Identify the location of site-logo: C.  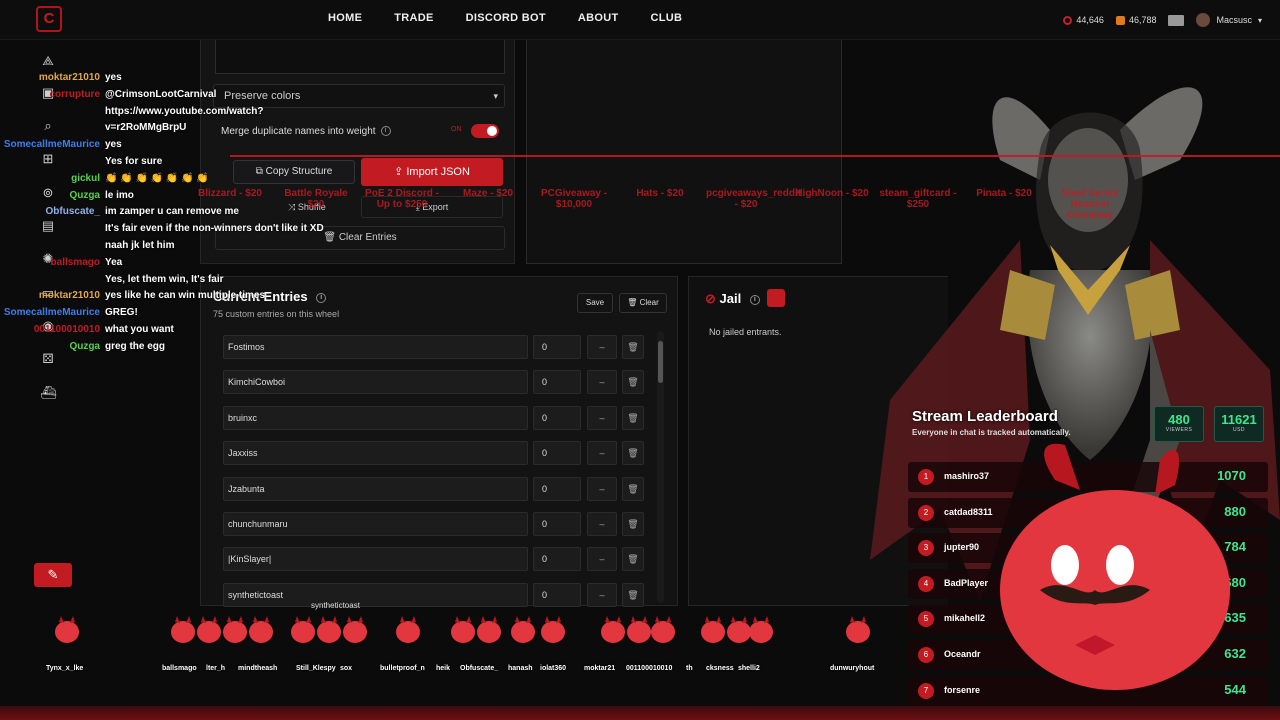
(49, 19).